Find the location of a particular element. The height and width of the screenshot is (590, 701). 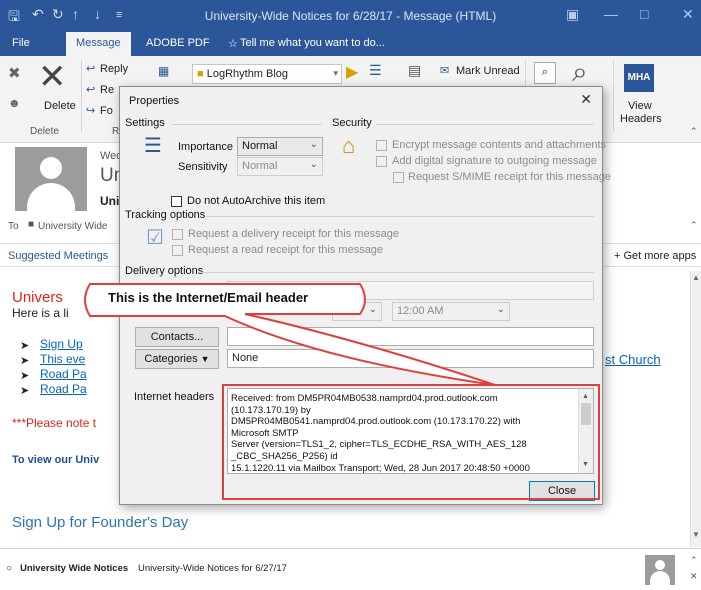

conversation-sender: University Wide Notices is located at coordinates (74, 568).